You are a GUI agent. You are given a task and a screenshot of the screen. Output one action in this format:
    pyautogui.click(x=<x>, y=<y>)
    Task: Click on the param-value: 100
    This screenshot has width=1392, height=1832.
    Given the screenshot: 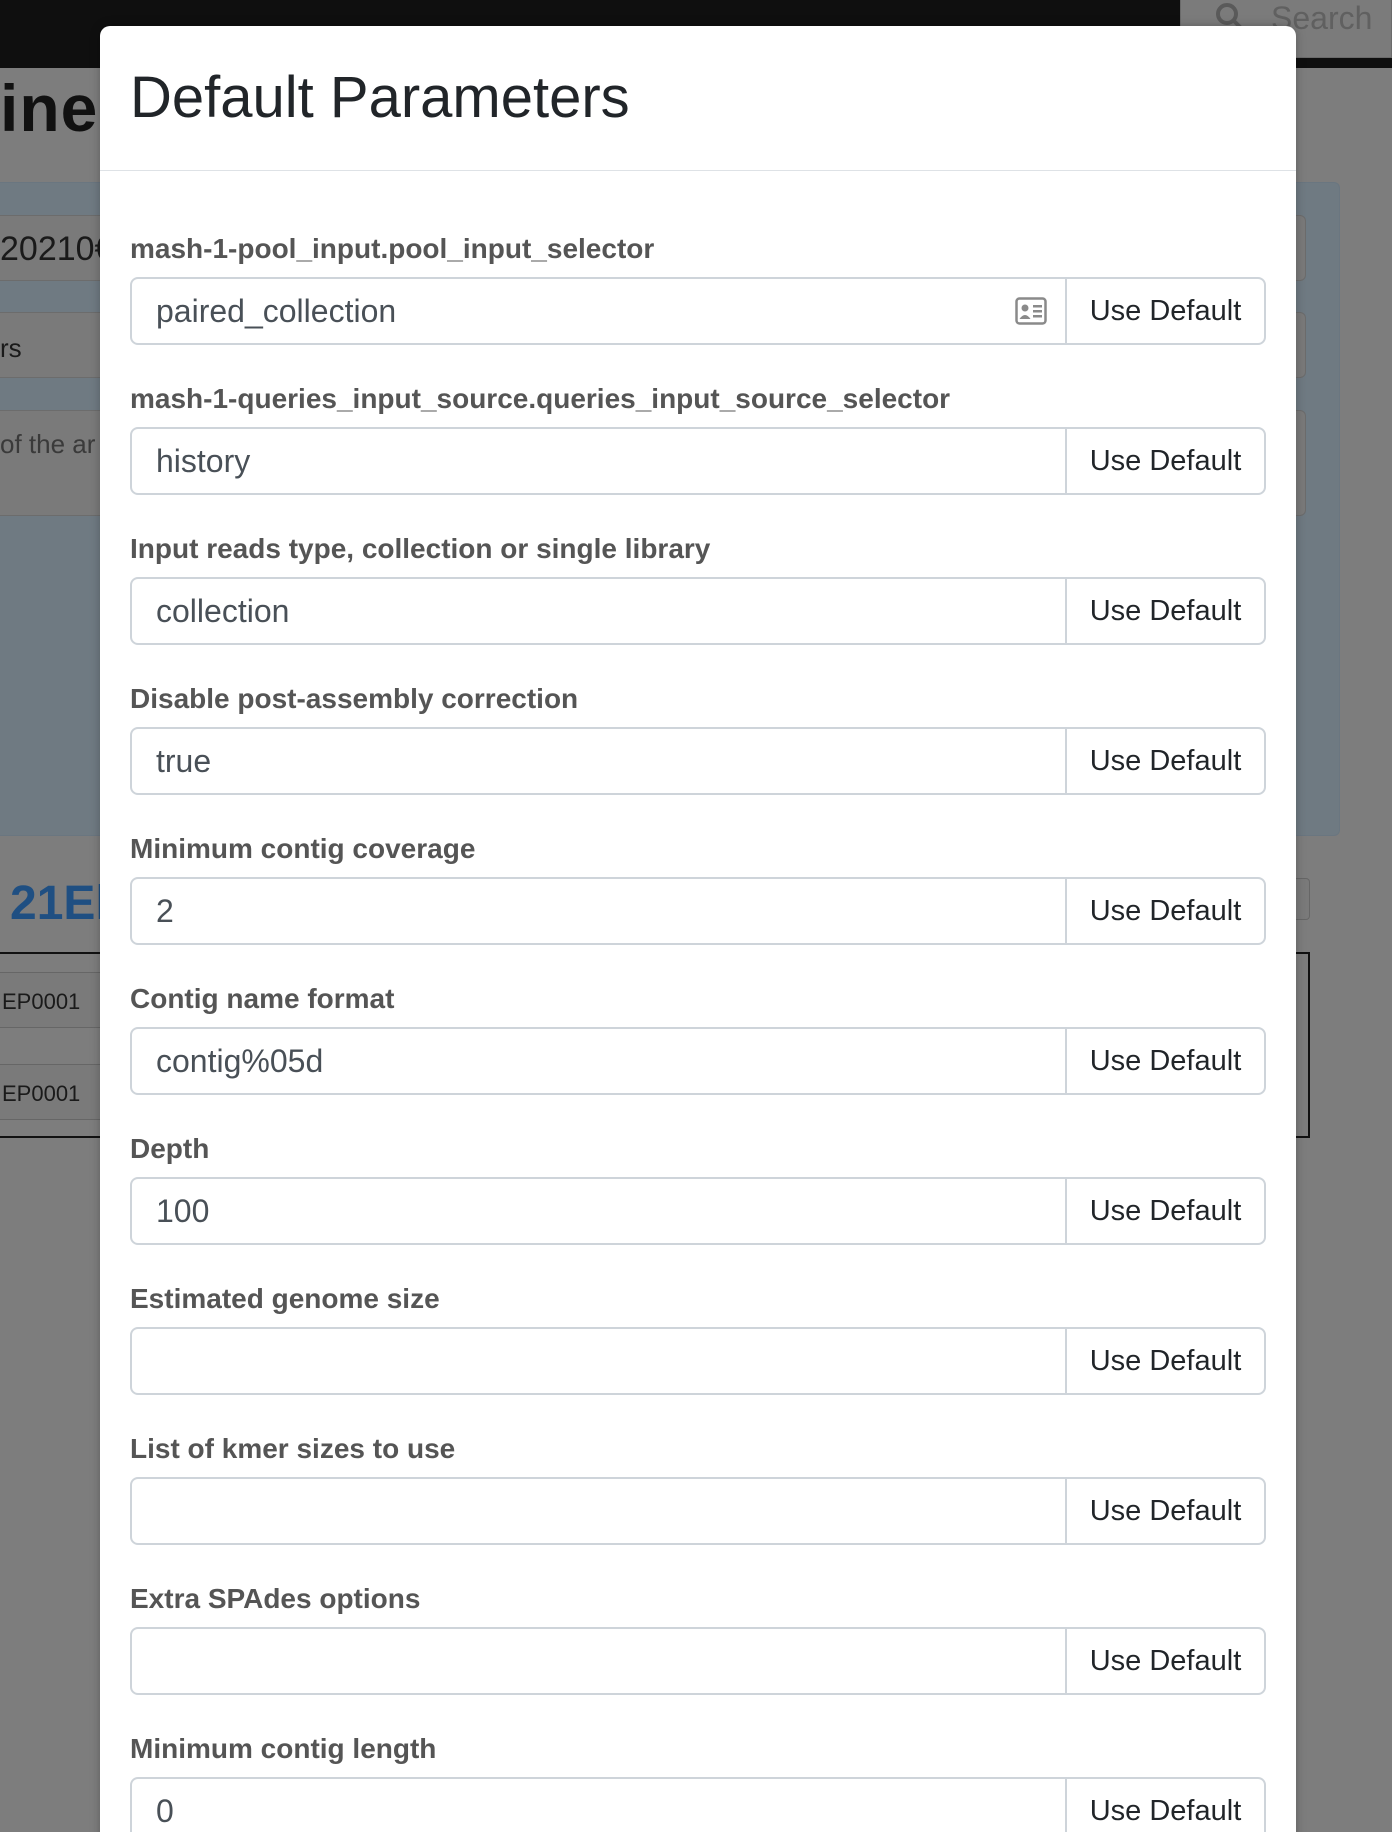 What is the action you would take?
    pyautogui.click(x=183, y=1211)
    